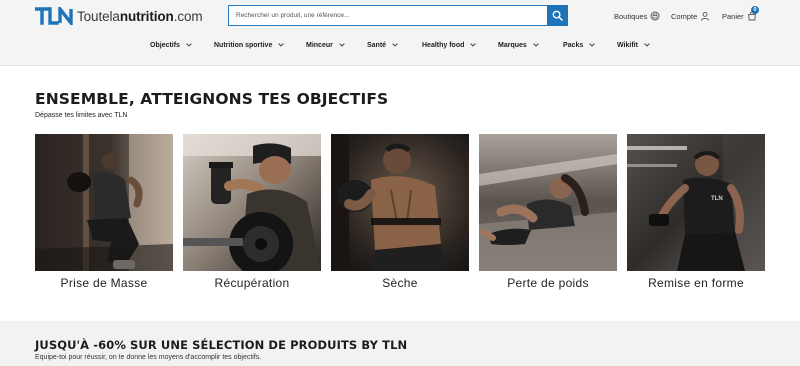 The width and height of the screenshot is (800, 366). I want to click on search-button, so click(557, 15).